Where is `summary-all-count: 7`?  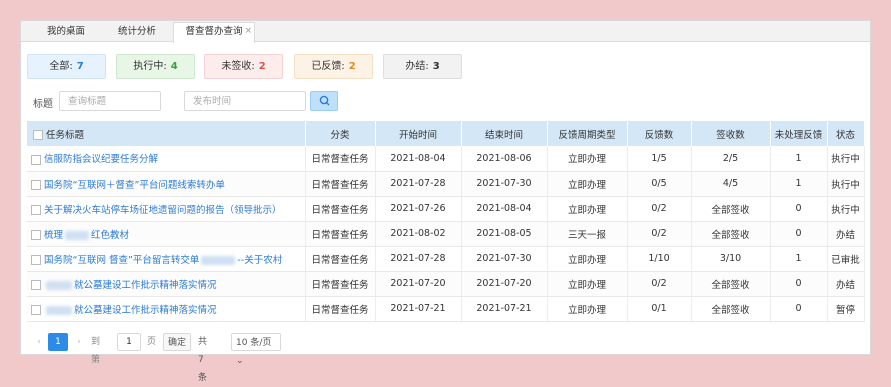
summary-all-count: 7 is located at coordinates (80, 66).